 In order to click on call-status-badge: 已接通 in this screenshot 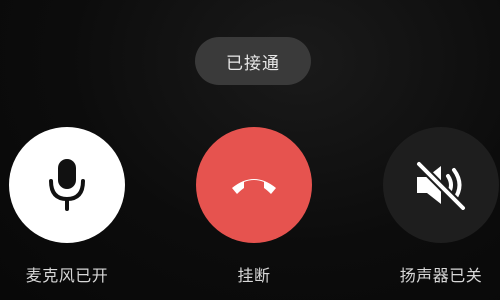, I will do `click(253, 61)`.